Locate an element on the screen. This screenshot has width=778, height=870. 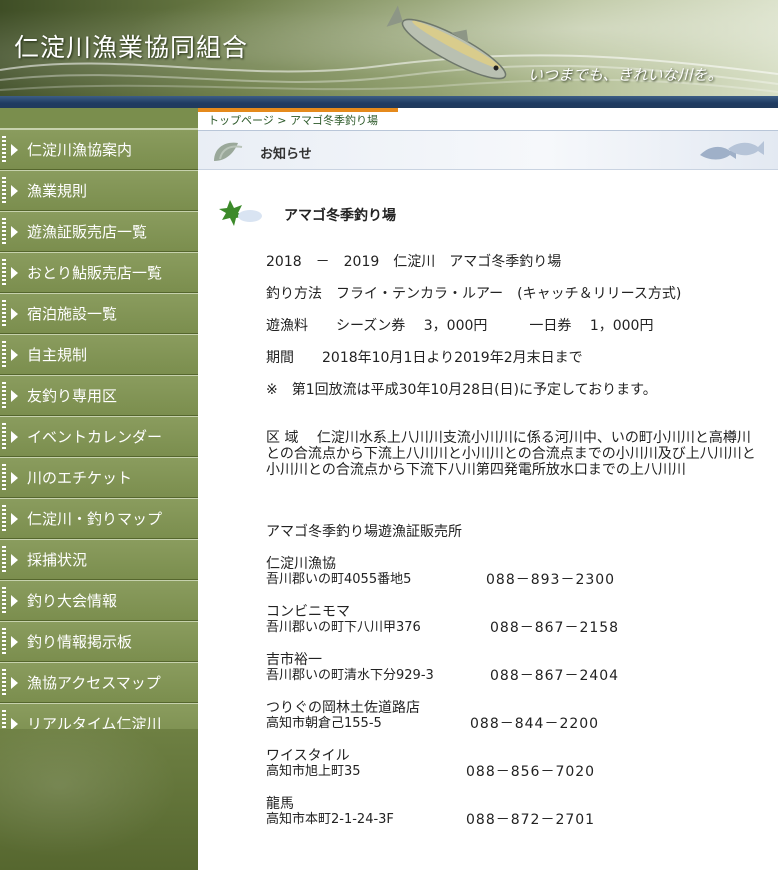
shop-address: 吾川郡いの町清水下分929-3 is located at coordinates (350, 675).